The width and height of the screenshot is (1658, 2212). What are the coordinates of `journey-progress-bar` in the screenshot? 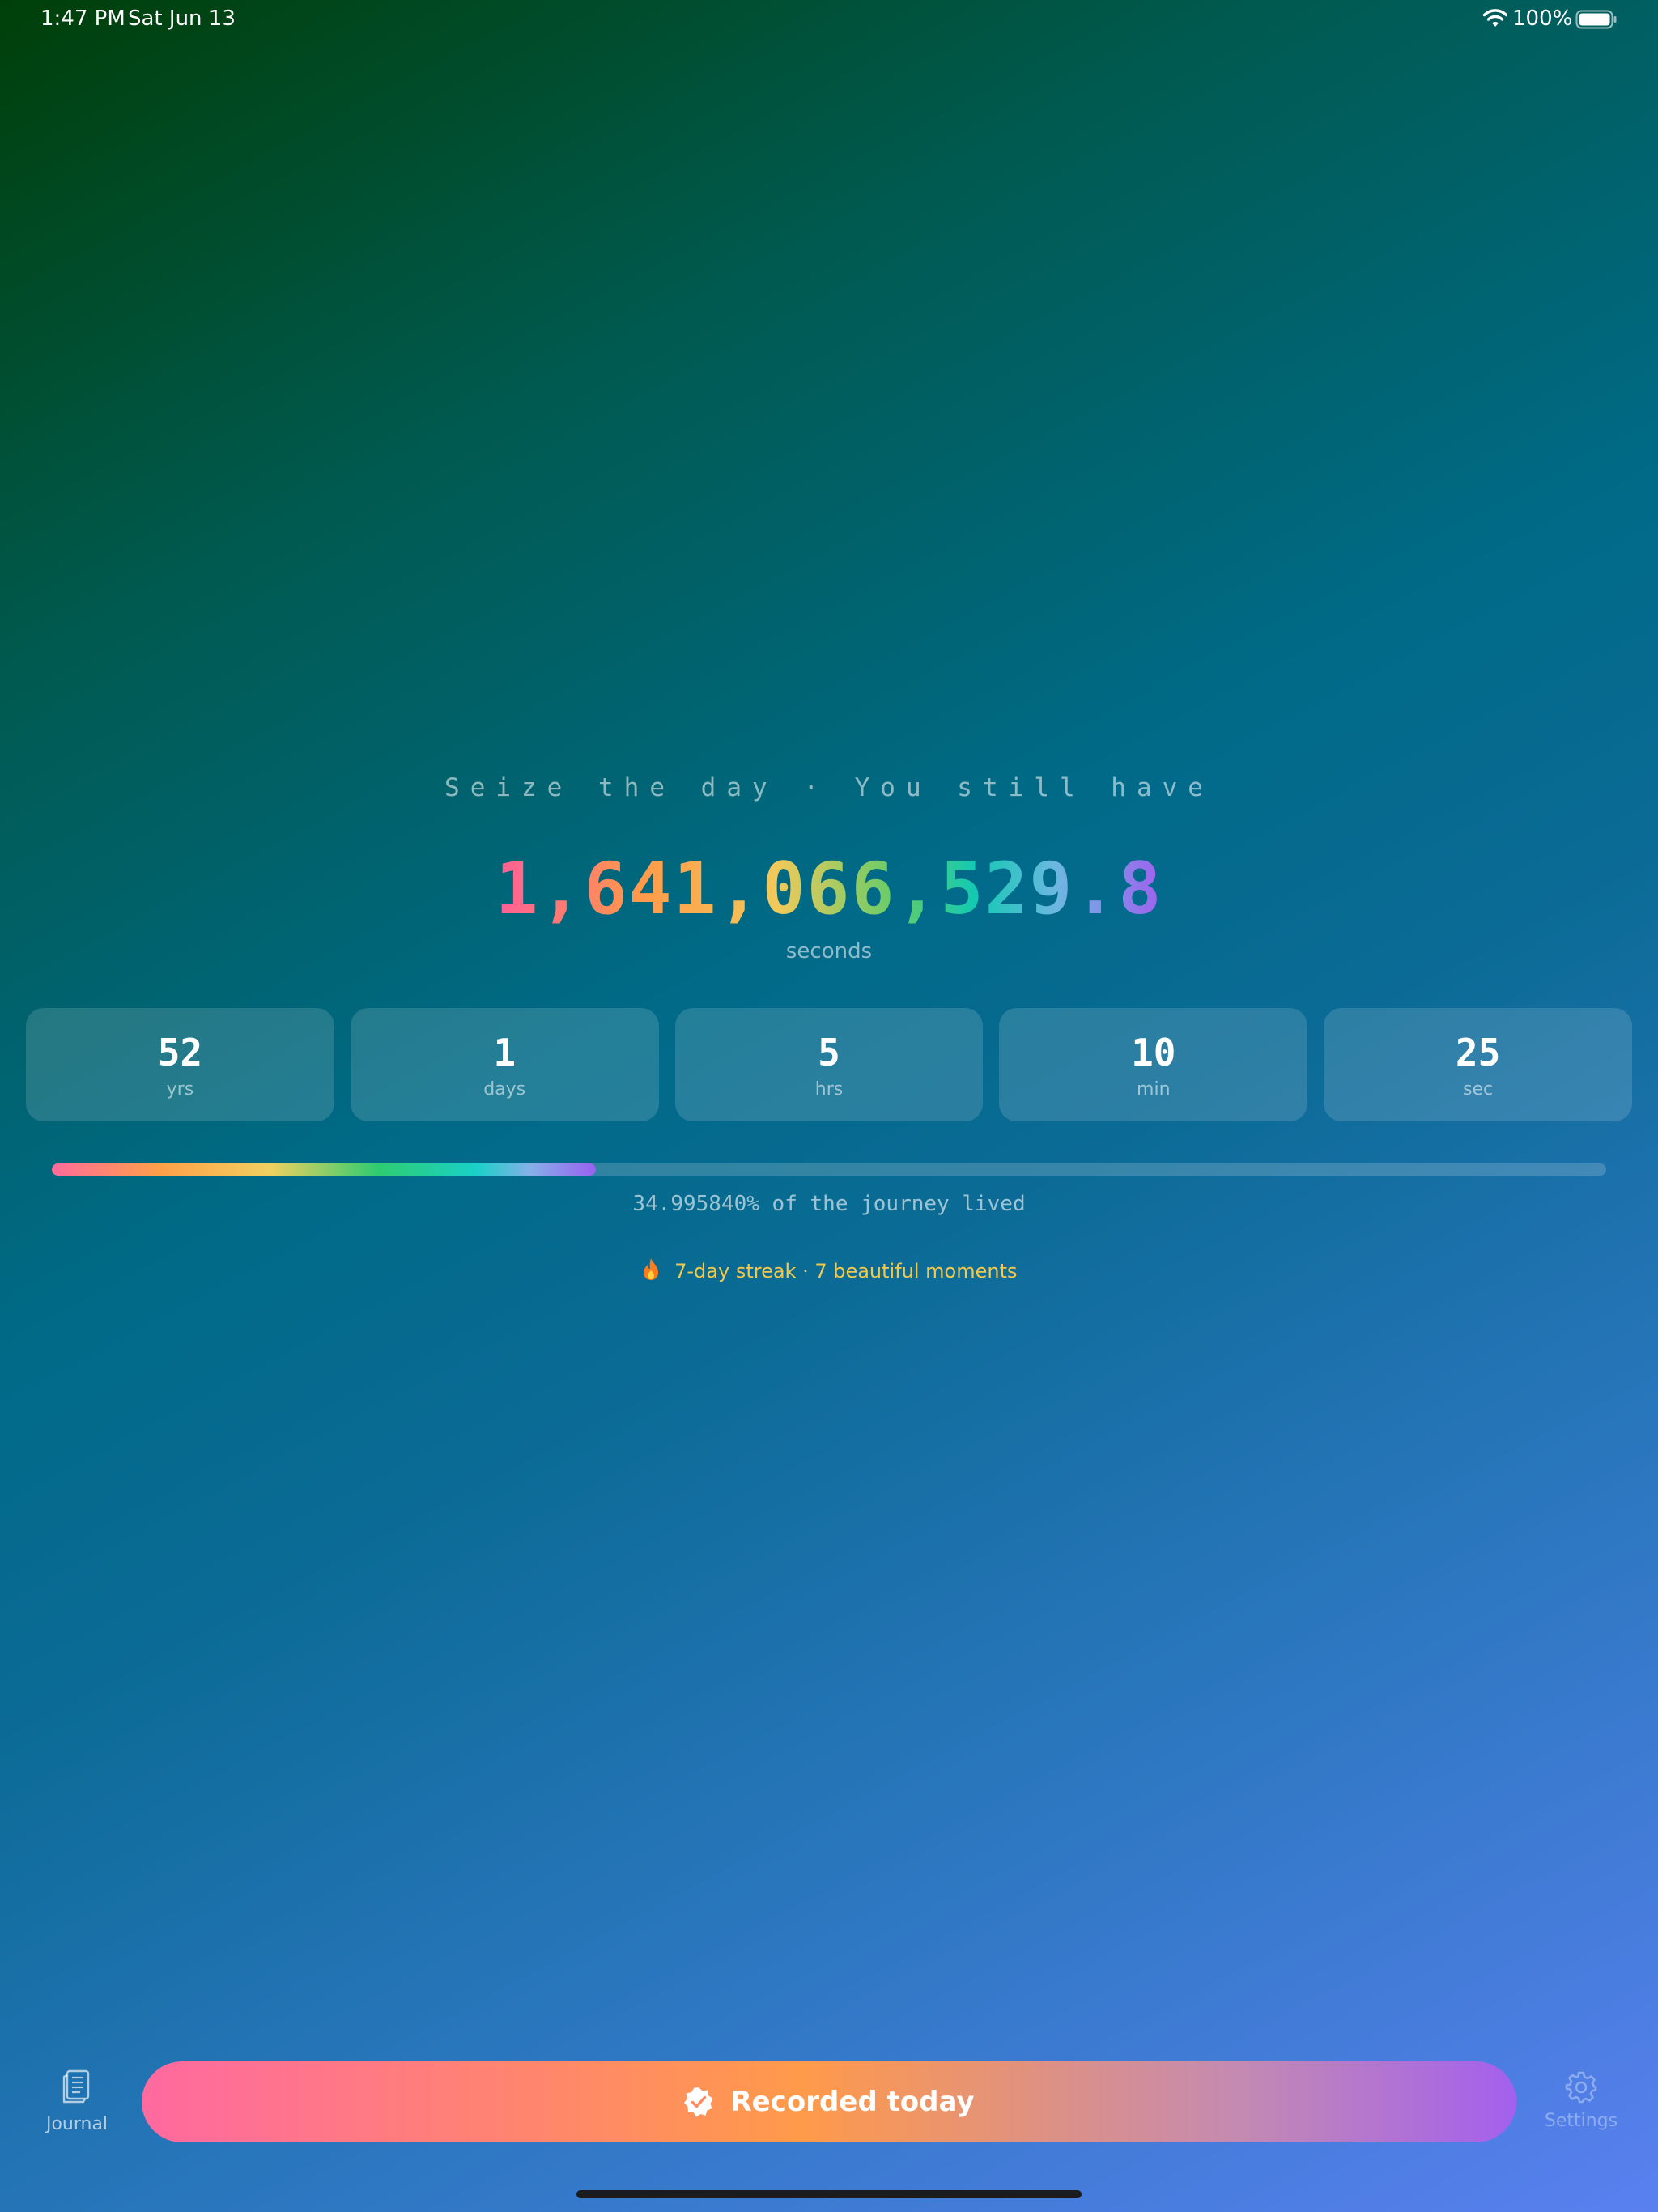 It's located at (829, 1170).